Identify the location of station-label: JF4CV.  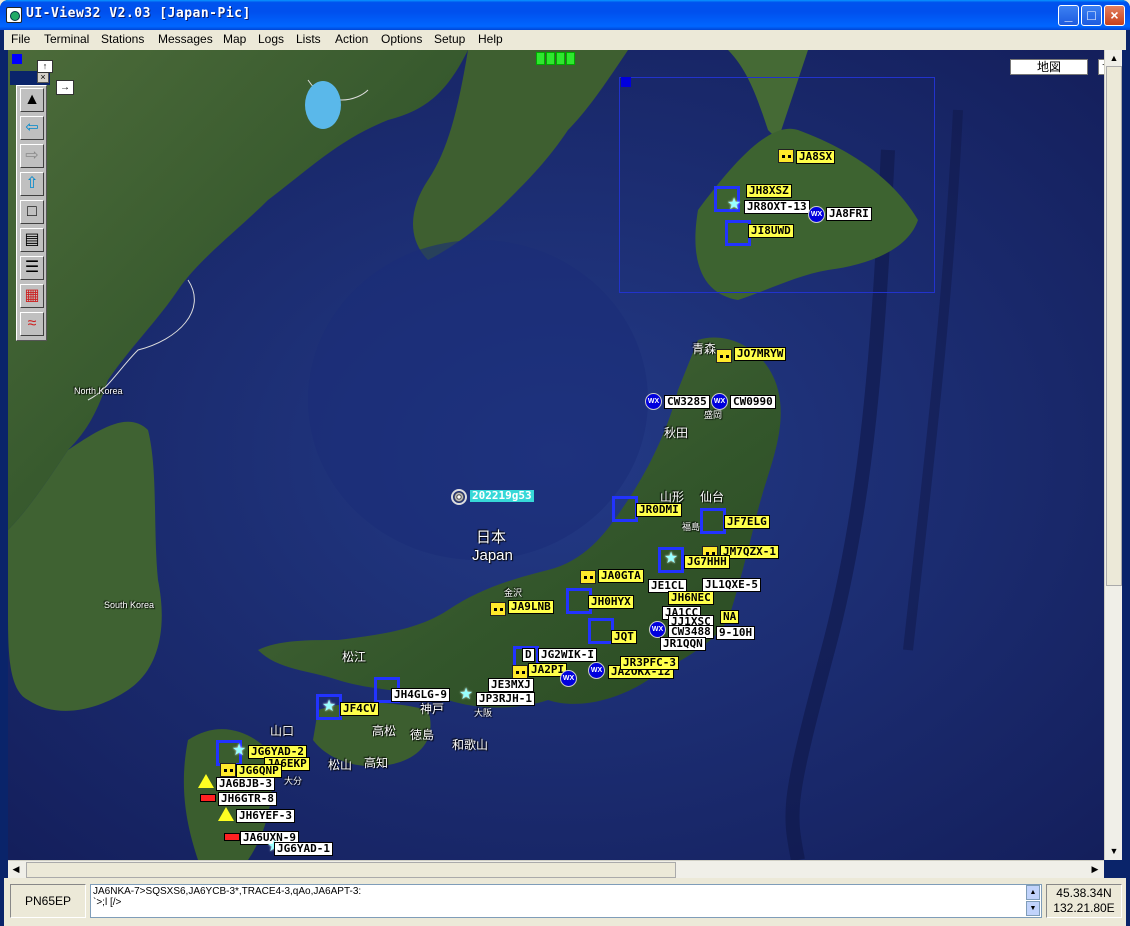
(360, 709).